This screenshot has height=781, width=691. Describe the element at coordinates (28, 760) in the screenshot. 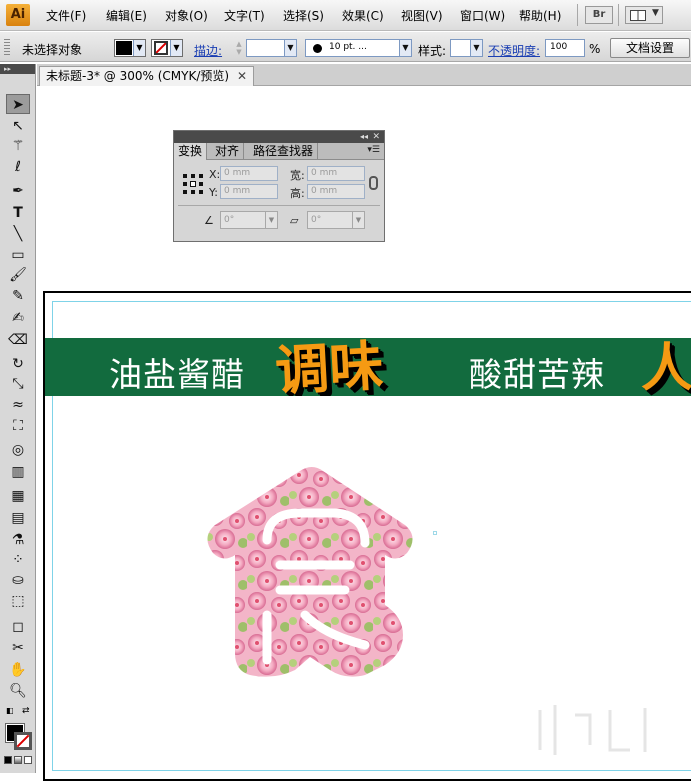

I see `none-mode-icon` at that location.